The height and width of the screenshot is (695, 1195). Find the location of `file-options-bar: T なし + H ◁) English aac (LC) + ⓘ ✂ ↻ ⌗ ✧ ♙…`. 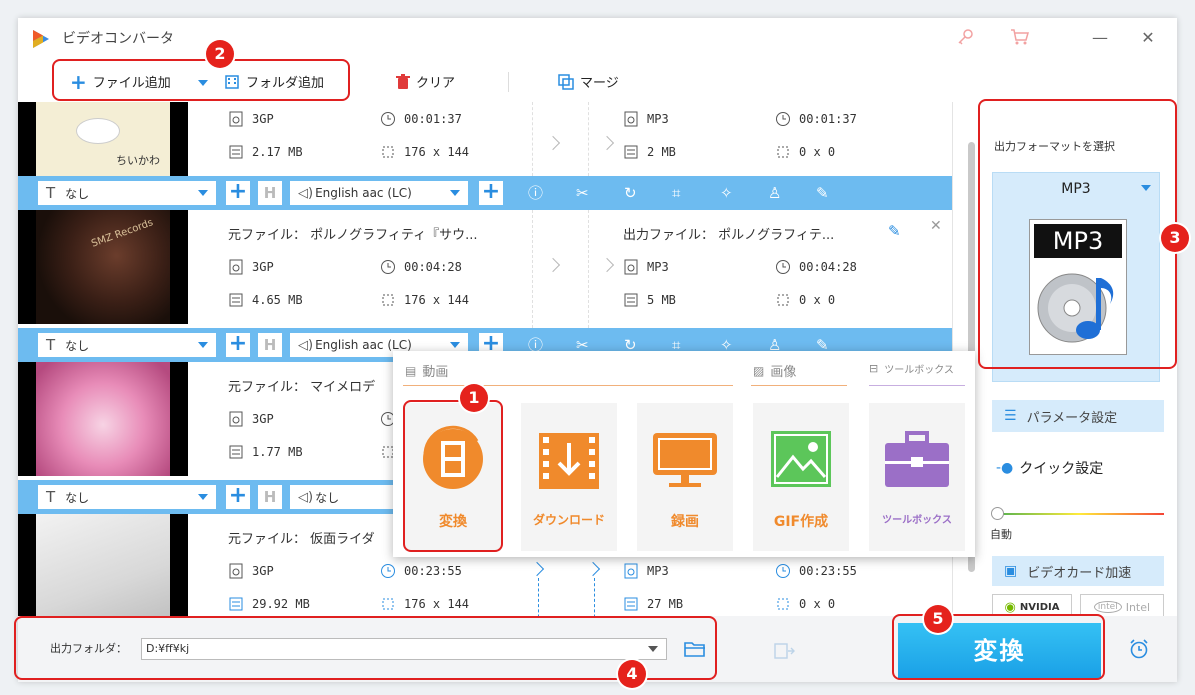

file-options-bar: T なし + H ◁) English aac (LC) + ⓘ ✂ ↻ ⌗ ✧ ♙… is located at coordinates (485, 193).